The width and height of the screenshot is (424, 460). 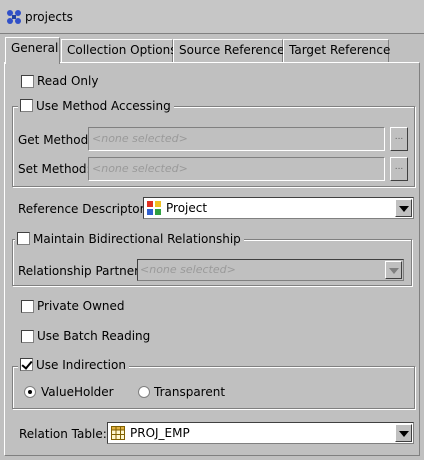 What do you see at coordinates (26, 105) in the screenshot?
I see `use-method-accessing-checkbox` at bounding box center [26, 105].